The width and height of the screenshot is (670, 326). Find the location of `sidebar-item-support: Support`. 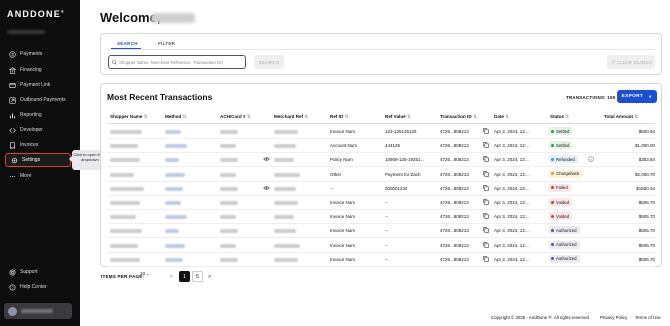

sidebar-item-support: Support is located at coordinates (40, 272).